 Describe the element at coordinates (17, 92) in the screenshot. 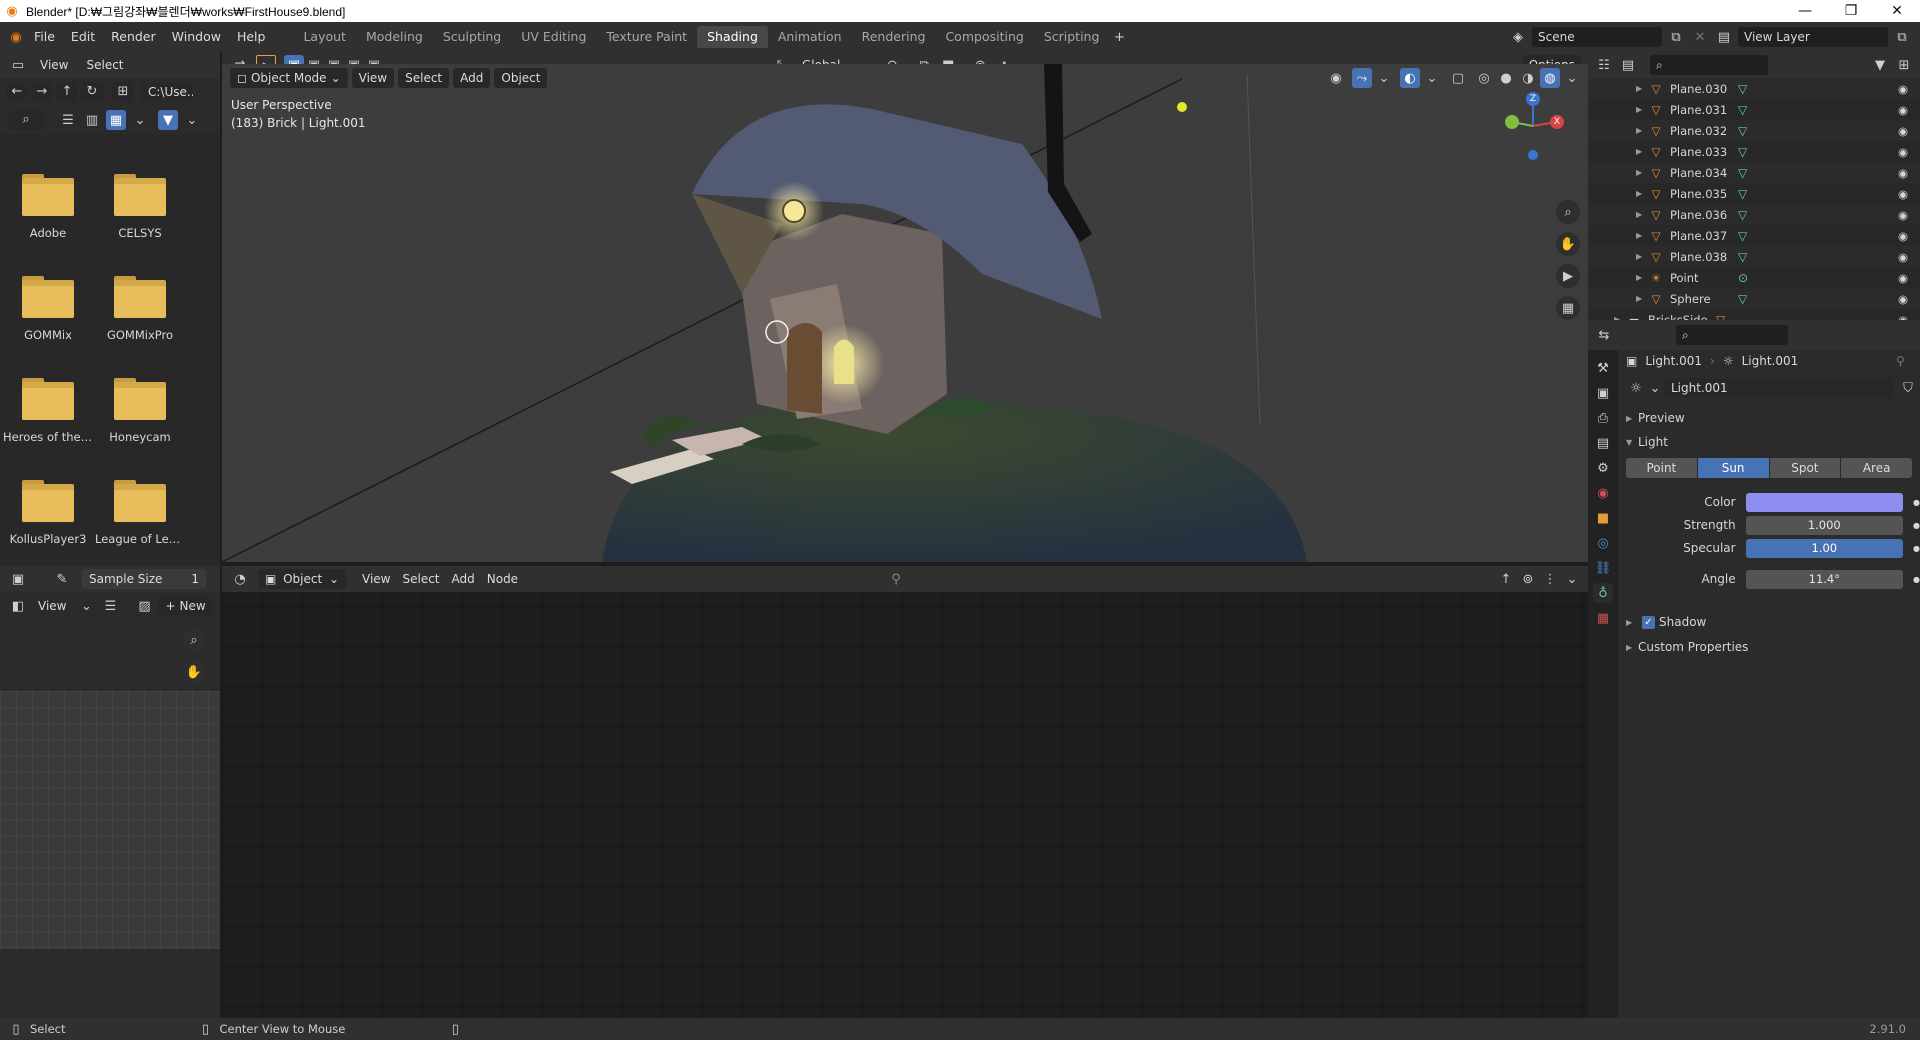

I see `back-arrow-icon: ←` at that location.